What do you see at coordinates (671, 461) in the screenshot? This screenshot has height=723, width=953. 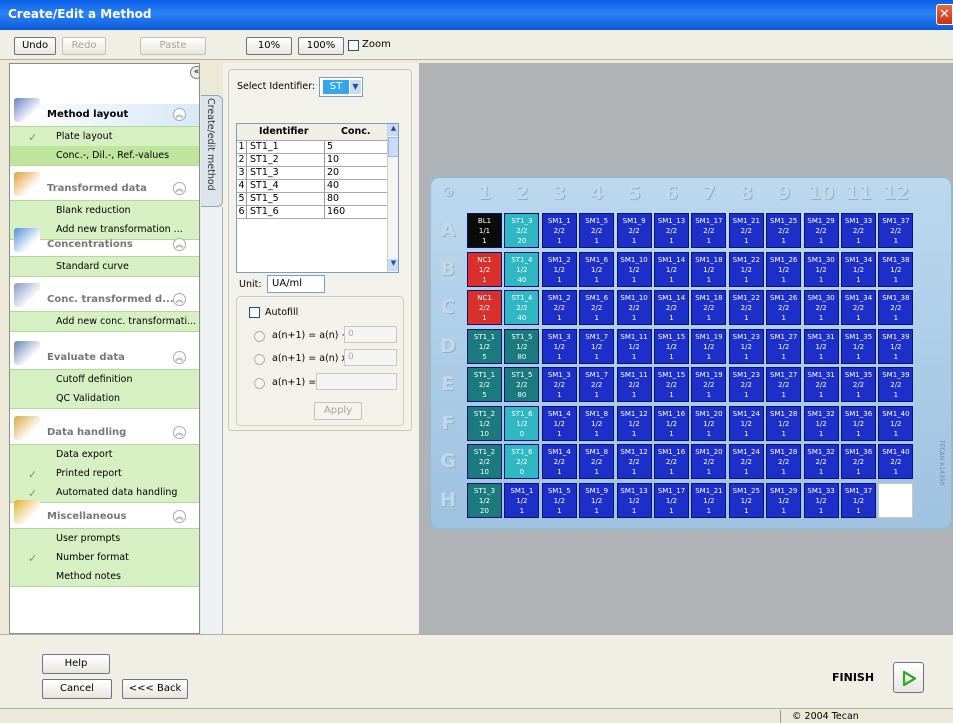 I see `plate-well: SM1_16 2/2 1` at bounding box center [671, 461].